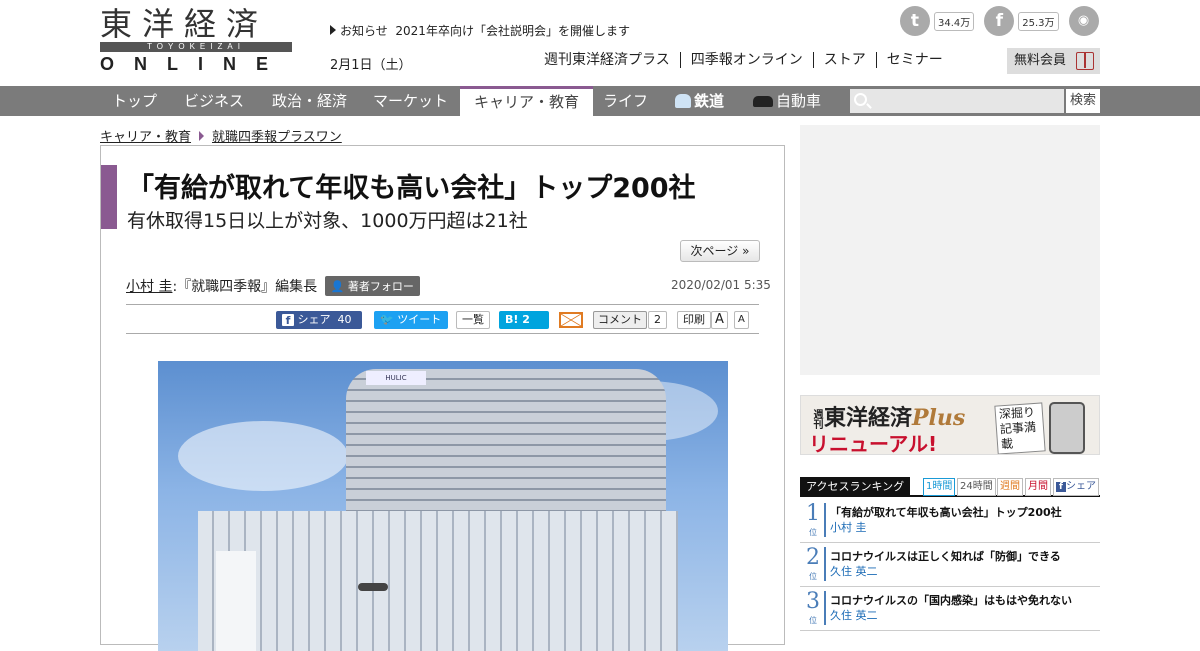 The image size is (1200, 651). I want to click on header-links: 週刊東洋経済プラス 四季報オンライン ストア セミナー, so click(746, 60).